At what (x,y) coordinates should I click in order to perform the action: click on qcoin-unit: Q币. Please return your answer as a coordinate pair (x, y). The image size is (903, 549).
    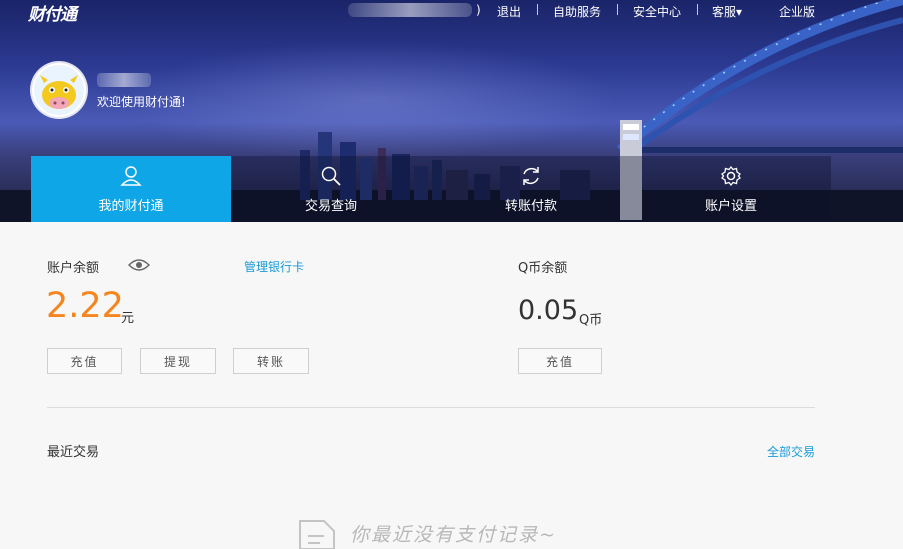
    Looking at the image, I should click on (591, 320).